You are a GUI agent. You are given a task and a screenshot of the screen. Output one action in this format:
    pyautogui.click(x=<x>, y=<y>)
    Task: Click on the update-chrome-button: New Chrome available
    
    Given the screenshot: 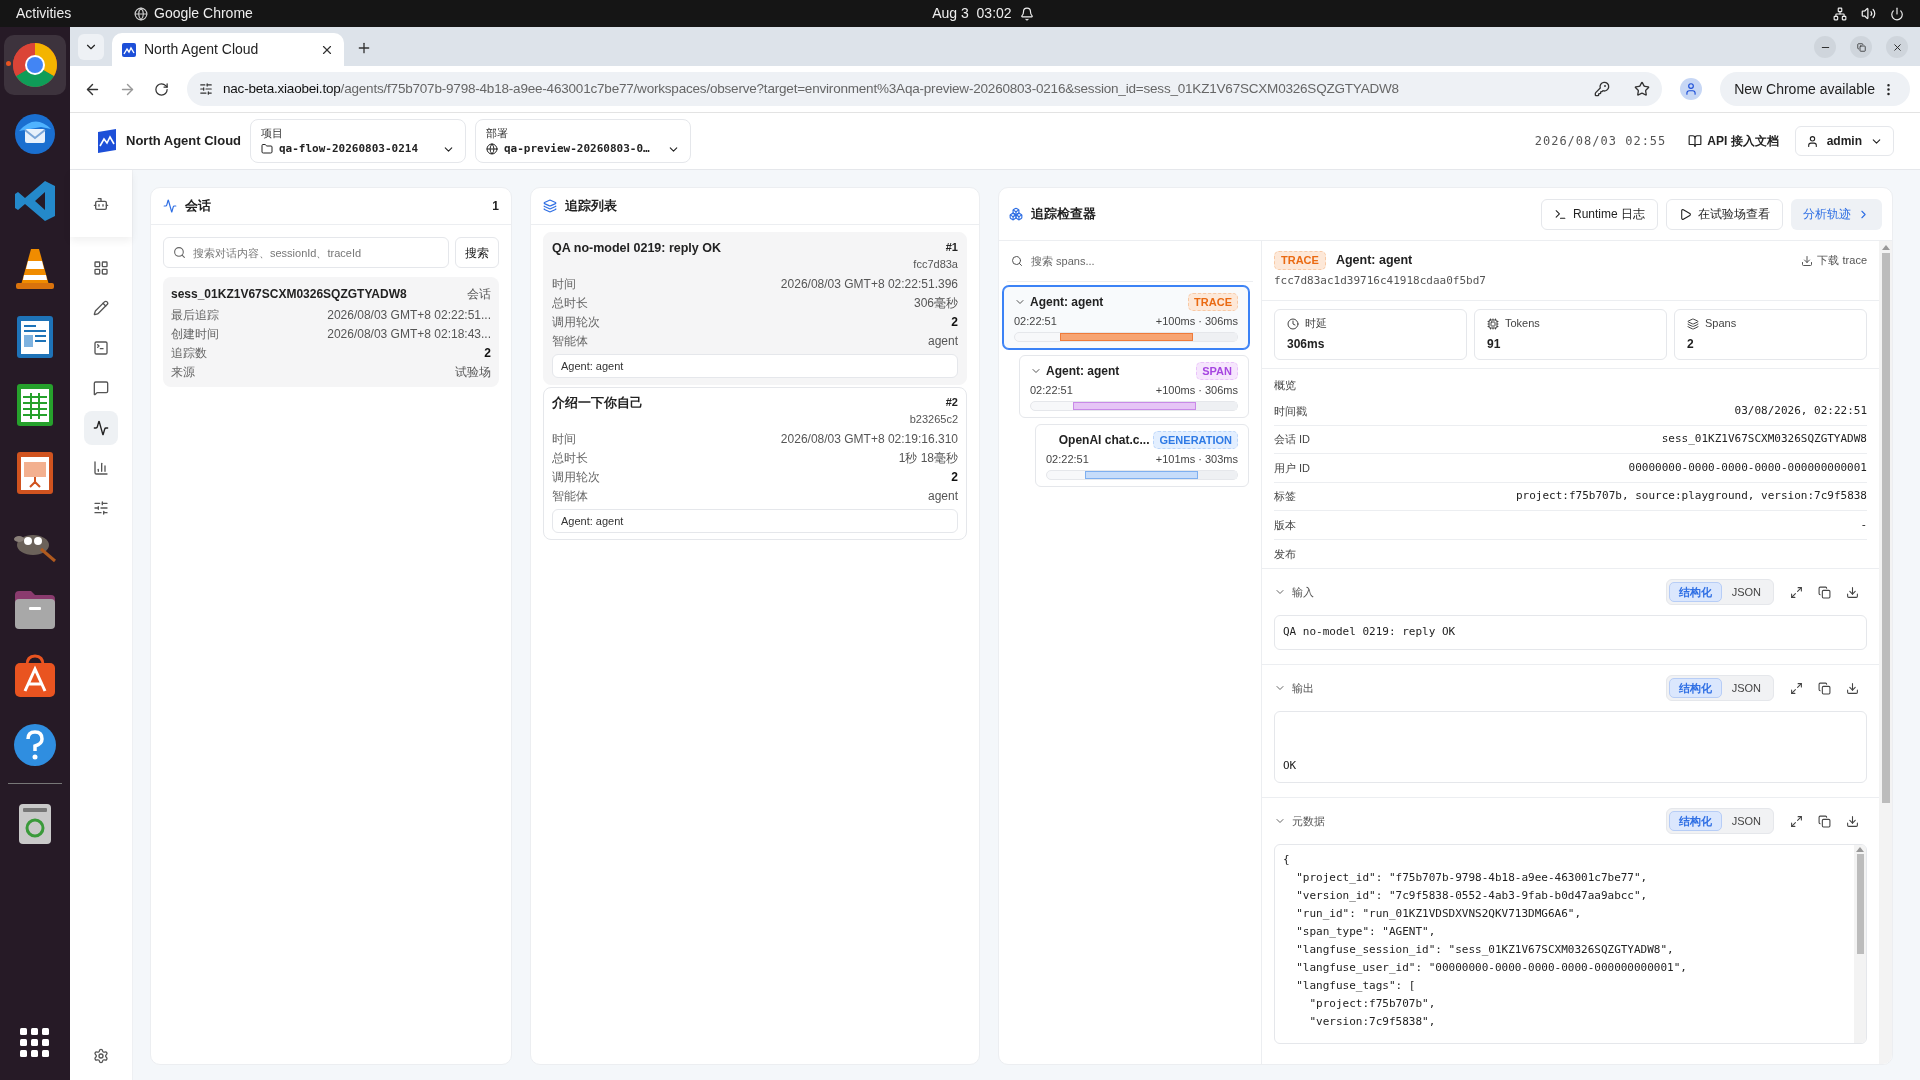 What is the action you would take?
    pyautogui.click(x=1815, y=89)
    